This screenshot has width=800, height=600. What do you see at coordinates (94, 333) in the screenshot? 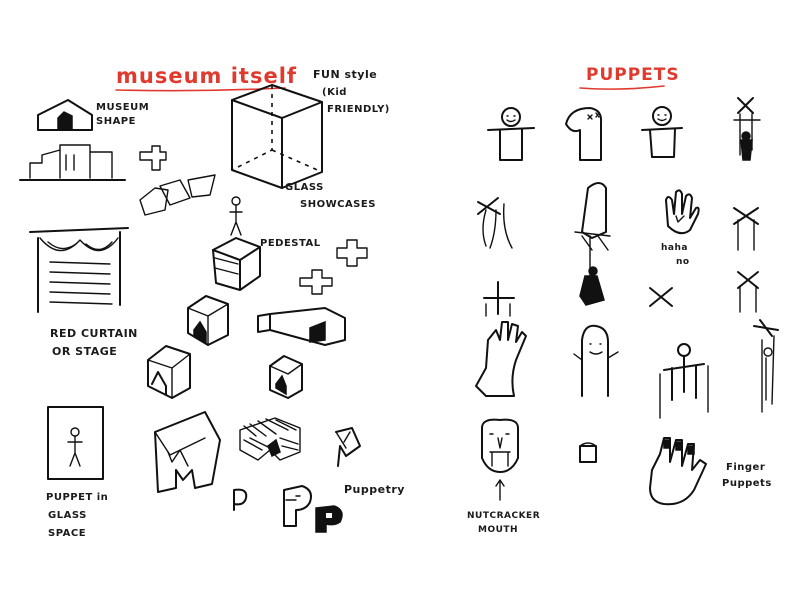
I see `curtain-label-1: RED CURTAIN` at bounding box center [94, 333].